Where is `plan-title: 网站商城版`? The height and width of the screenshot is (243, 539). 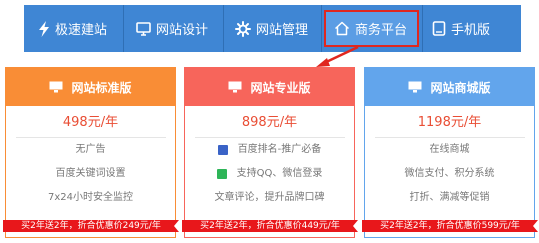
plan-title: 网站商城版 is located at coordinates (460, 87).